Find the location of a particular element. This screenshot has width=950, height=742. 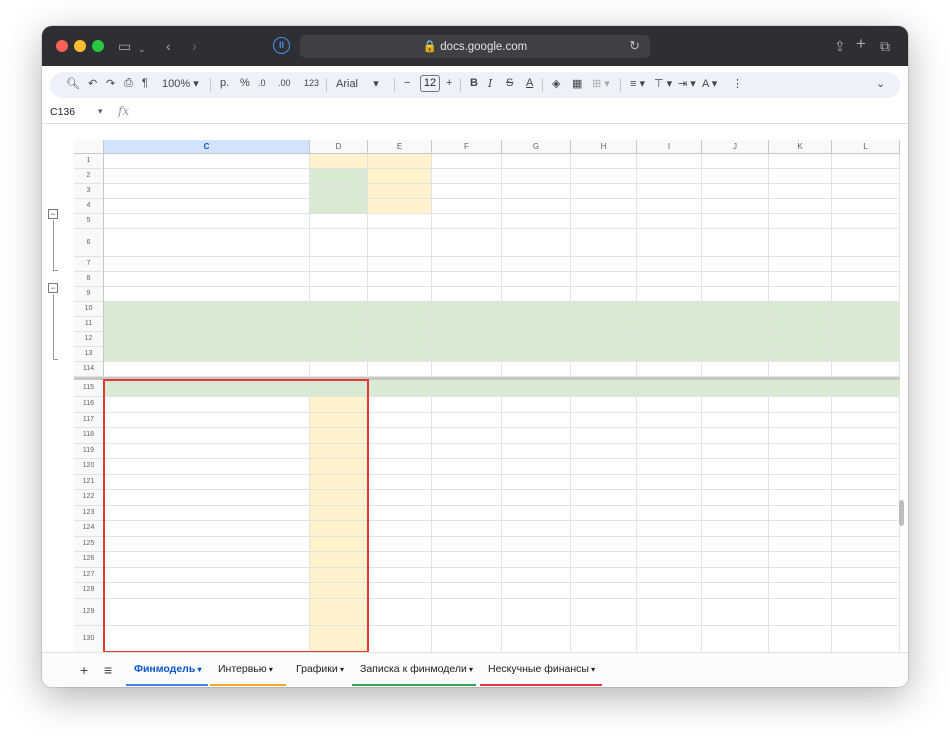

cell-i8 is located at coordinates (669, 279).